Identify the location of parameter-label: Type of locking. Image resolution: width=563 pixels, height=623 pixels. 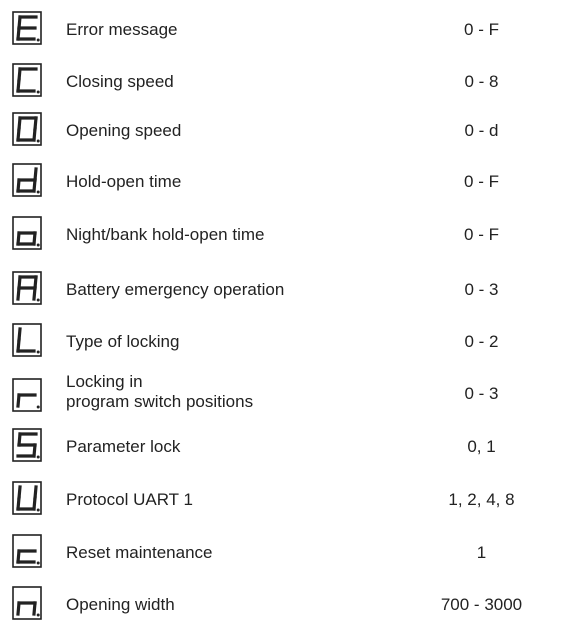
(123, 341).